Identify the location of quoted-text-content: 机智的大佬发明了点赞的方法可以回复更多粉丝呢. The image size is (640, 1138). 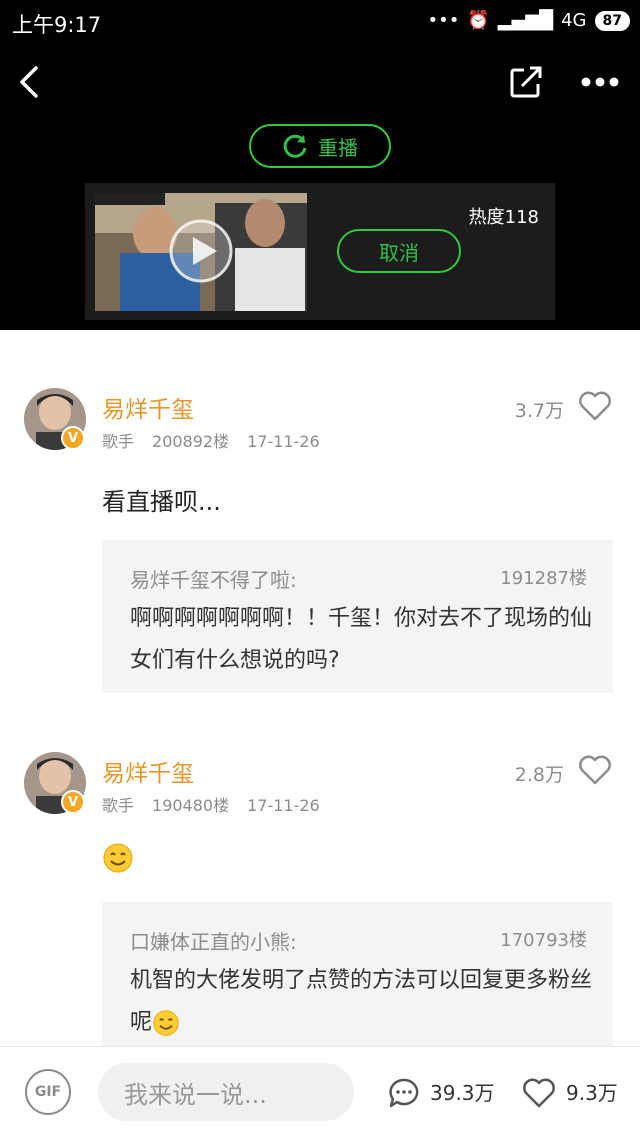
(361, 1001).